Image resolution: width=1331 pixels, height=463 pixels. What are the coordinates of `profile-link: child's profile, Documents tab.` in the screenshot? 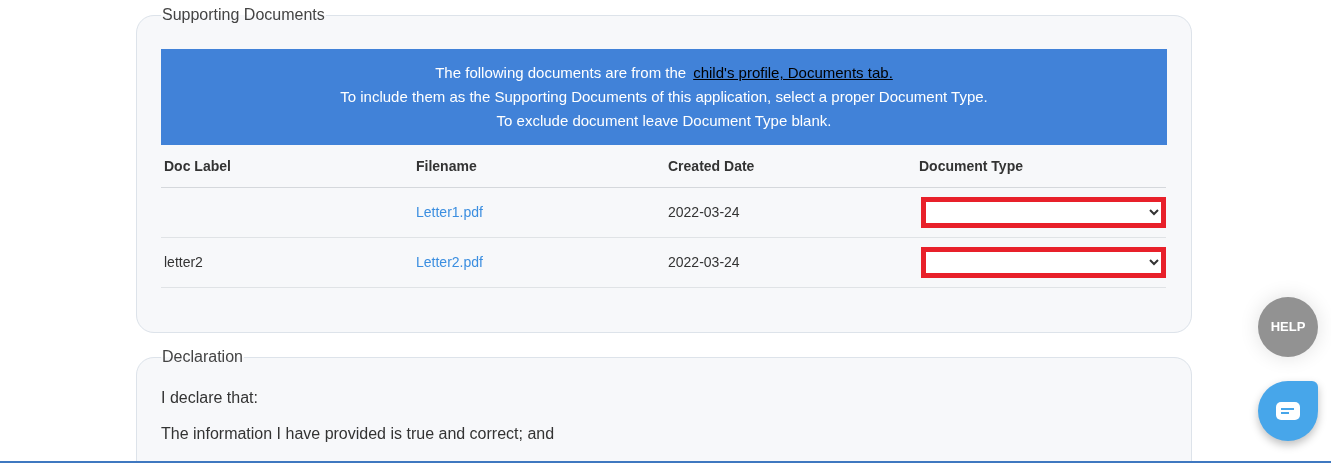 It's located at (793, 73).